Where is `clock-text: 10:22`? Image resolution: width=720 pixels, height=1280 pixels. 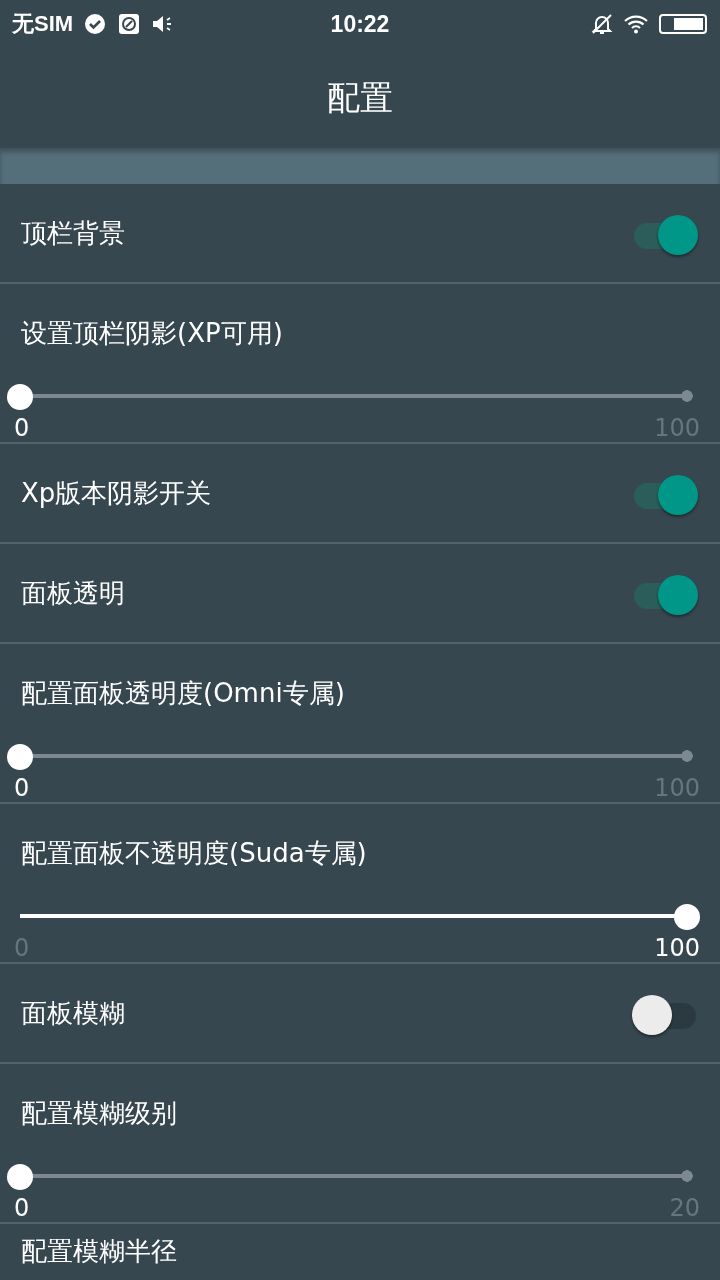 clock-text: 10:22 is located at coordinates (360, 24).